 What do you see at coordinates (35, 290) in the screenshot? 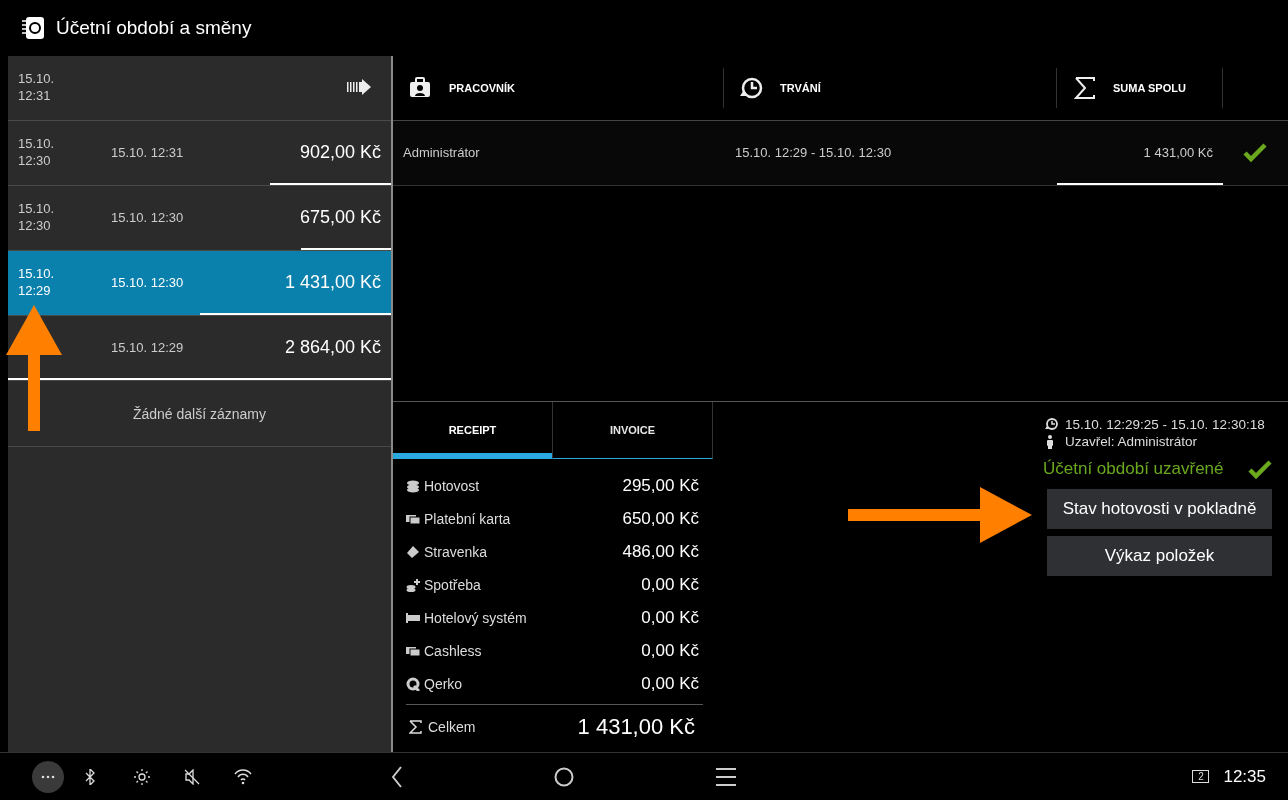
I see `shift-start-time: 12:29` at bounding box center [35, 290].